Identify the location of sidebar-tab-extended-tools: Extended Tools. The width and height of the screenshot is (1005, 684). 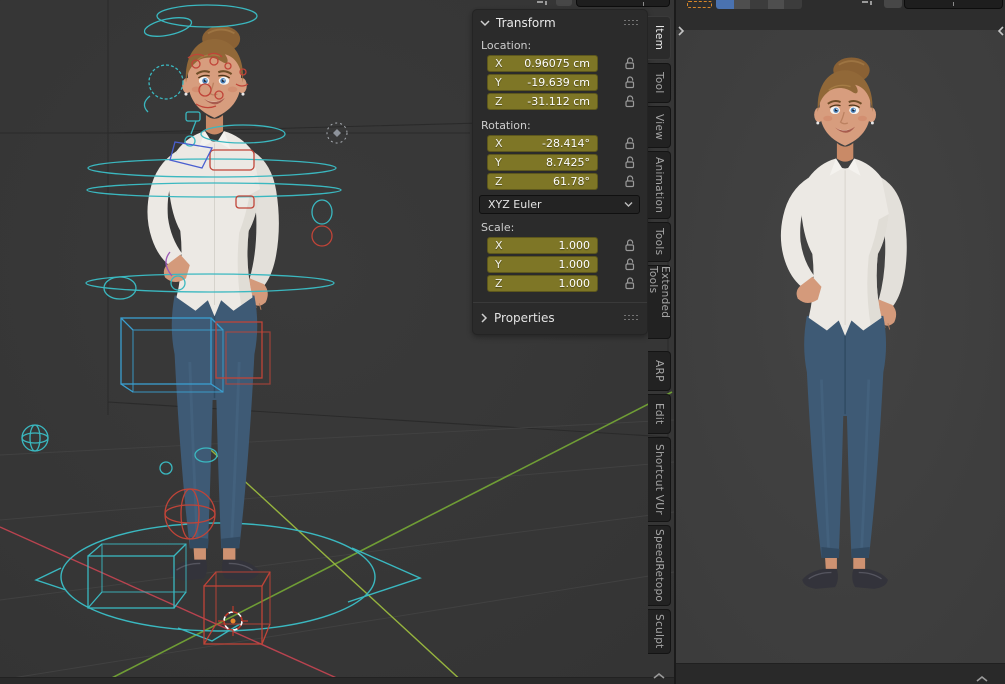
(659, 302).